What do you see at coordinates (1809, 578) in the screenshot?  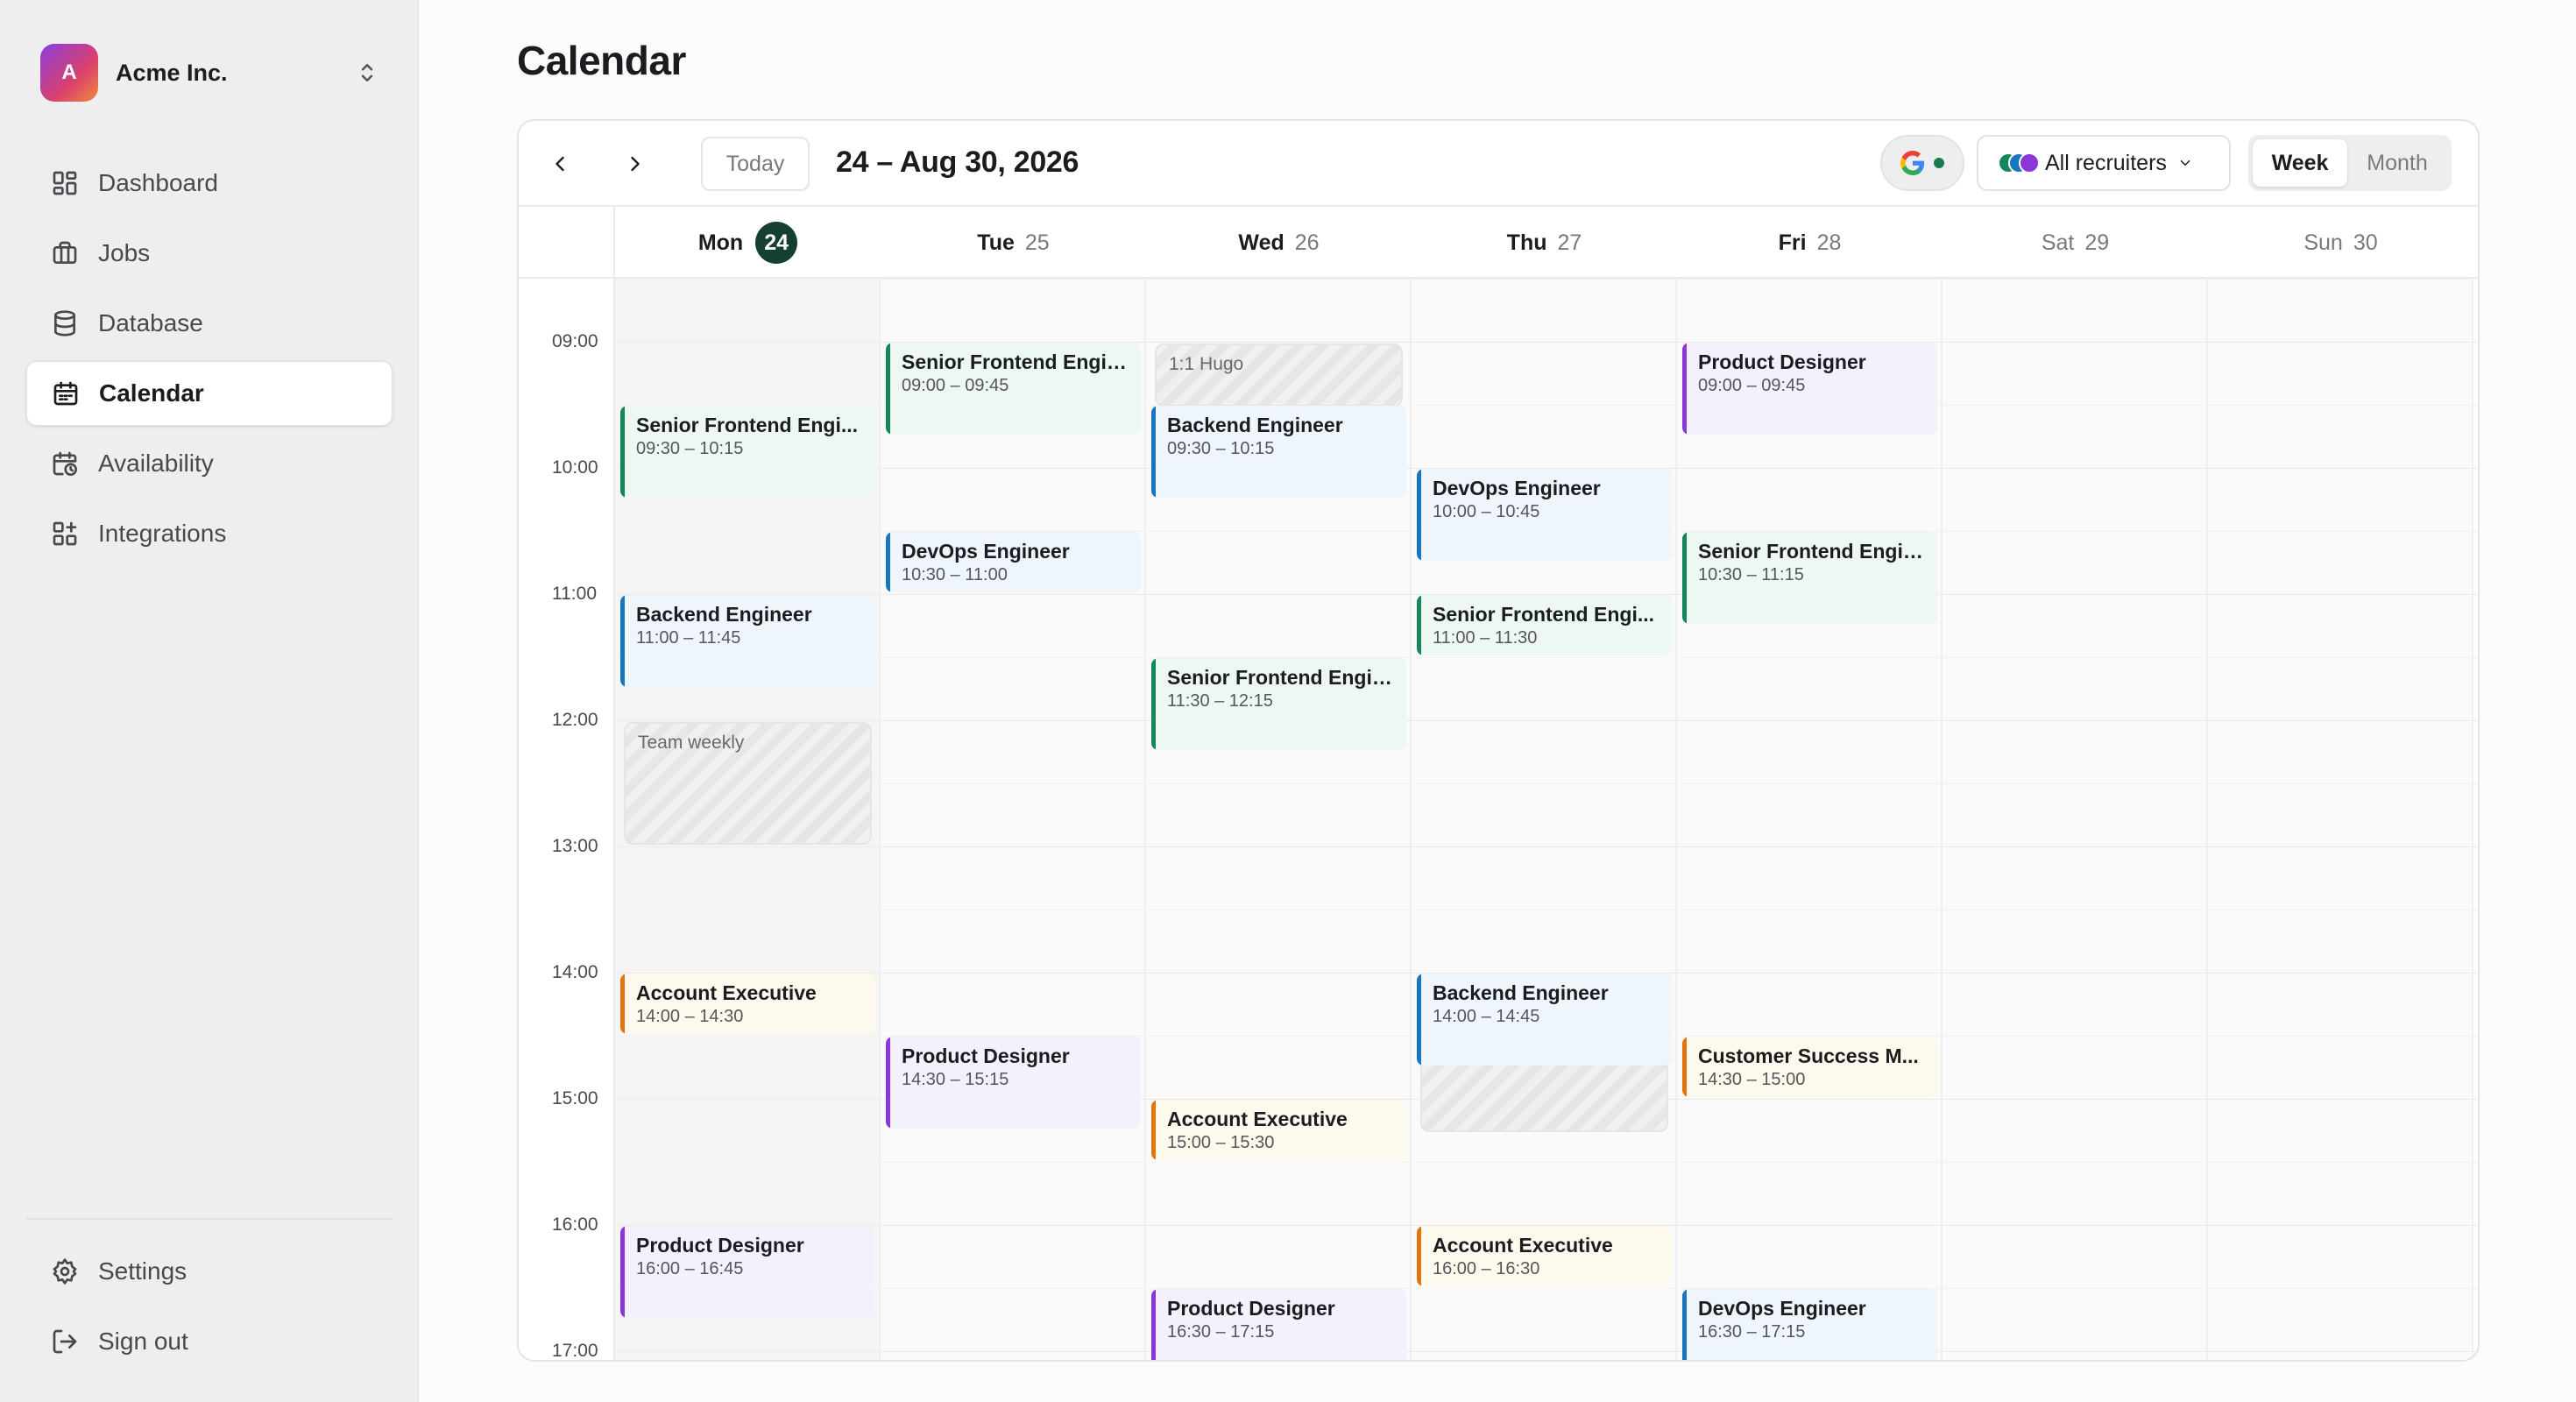 I see `calendar-event: Senior Frontend Engin... 10:30 – 11:15` at bounding box center [1809, 578].